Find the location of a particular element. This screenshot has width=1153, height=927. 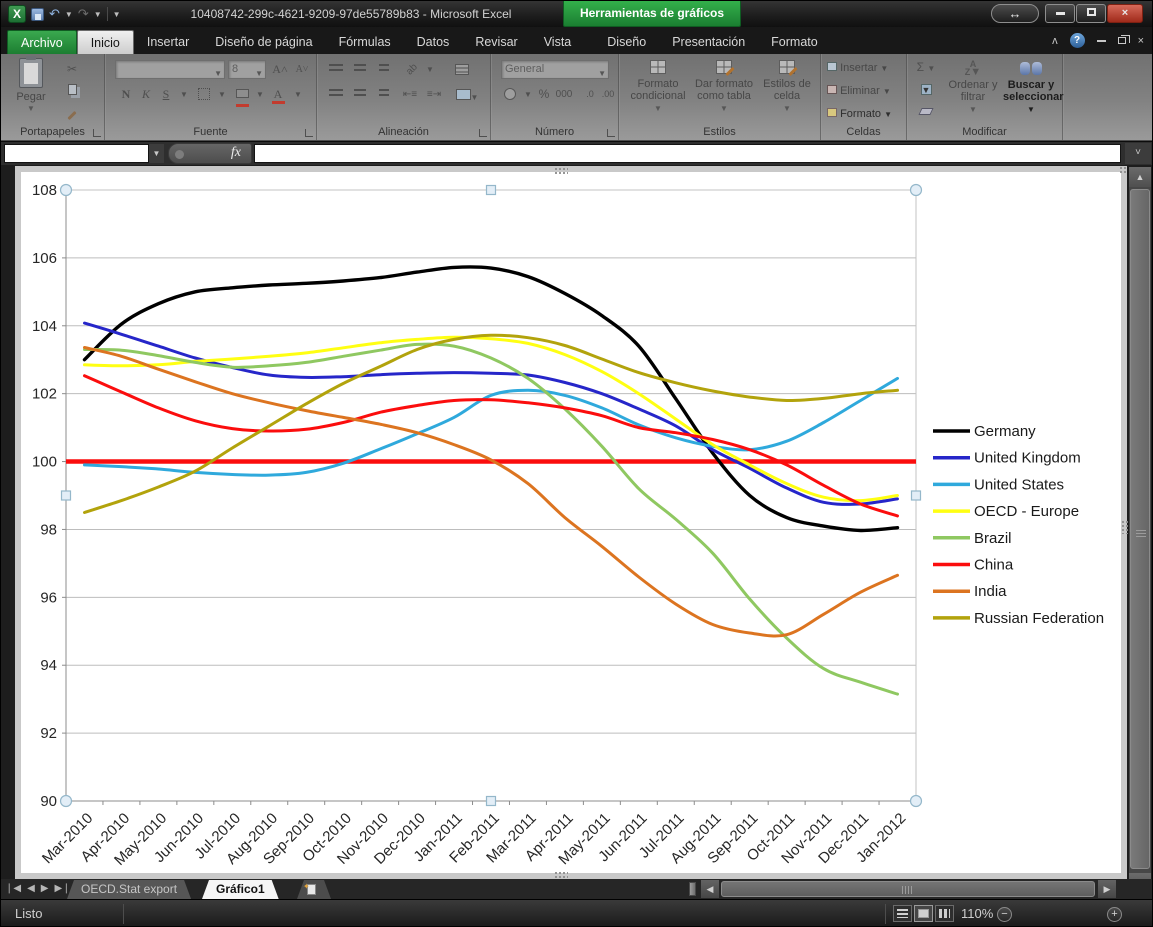

sort-filter-button: A Z▼ Ordenar y filtrar ▼ is located at coordinates (973, 88).